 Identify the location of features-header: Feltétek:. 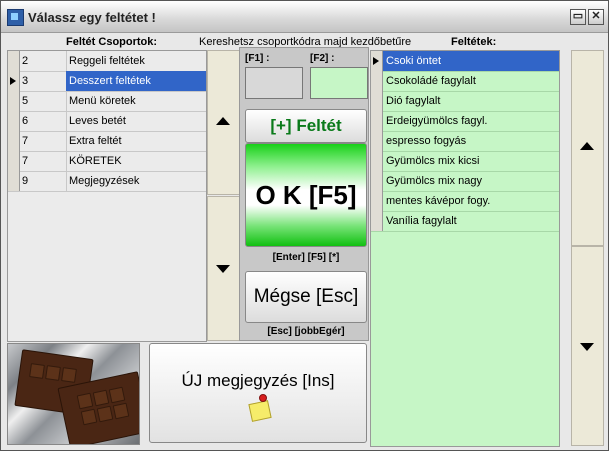
(474, 42).